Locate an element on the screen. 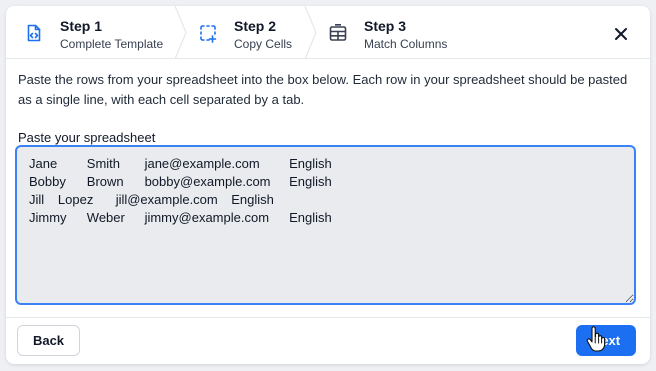 This screenshot has height=371, width=656. step-1: Step 1 Complete Template is located at coordinates (99, 32).